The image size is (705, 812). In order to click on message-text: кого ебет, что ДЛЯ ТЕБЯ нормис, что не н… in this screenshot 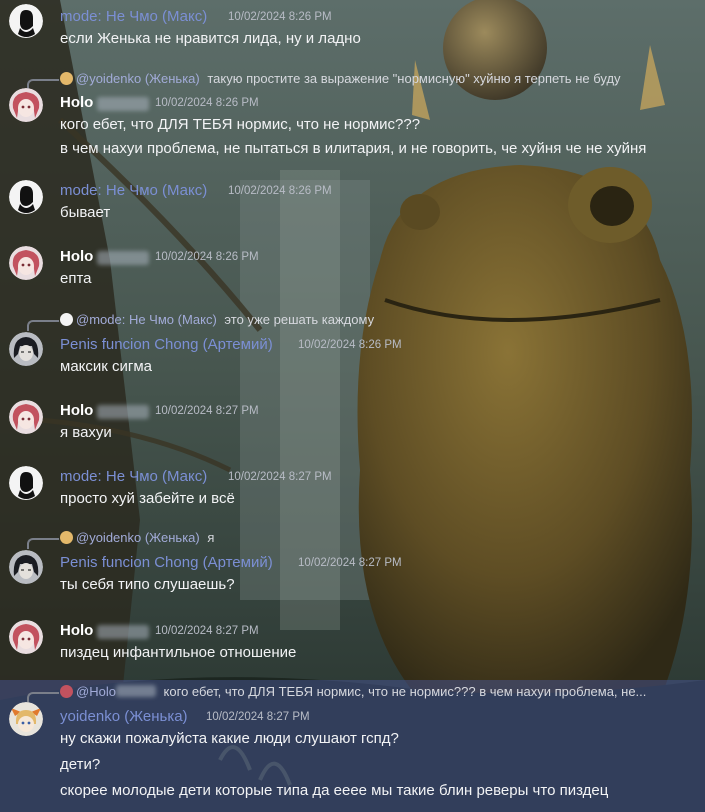, I will do `click(240, 124)`.